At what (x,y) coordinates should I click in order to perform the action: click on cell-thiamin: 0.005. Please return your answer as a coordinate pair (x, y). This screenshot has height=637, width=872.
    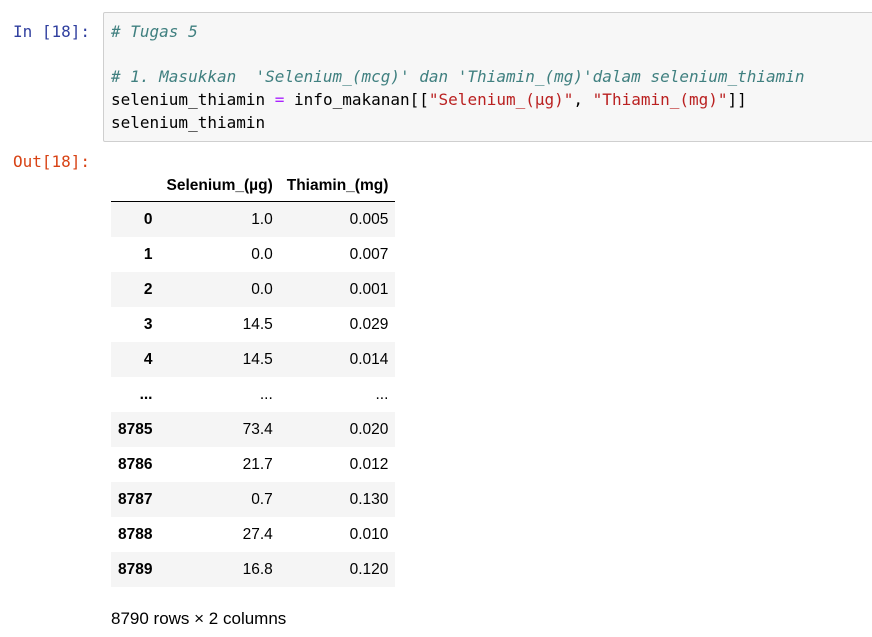
    Looking at the image, I should click on (369, 219).